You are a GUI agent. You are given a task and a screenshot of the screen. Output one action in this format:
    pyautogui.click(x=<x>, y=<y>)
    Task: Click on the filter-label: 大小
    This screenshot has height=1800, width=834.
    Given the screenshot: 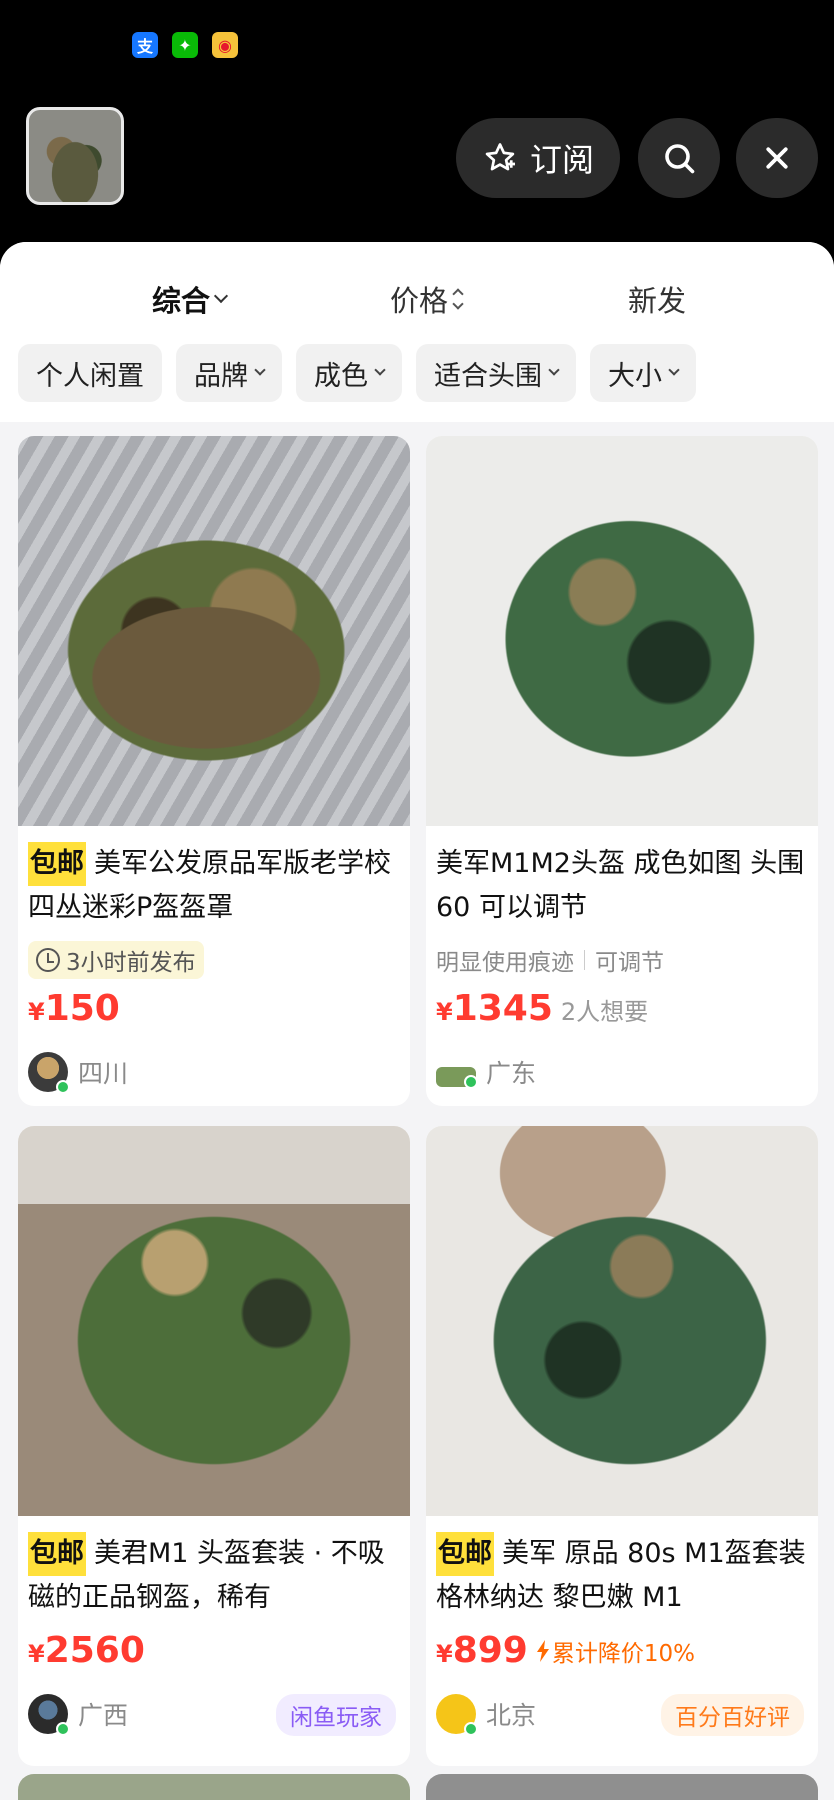 What is the action you would take?
    pyautogui.click(x=635, y=376)
    